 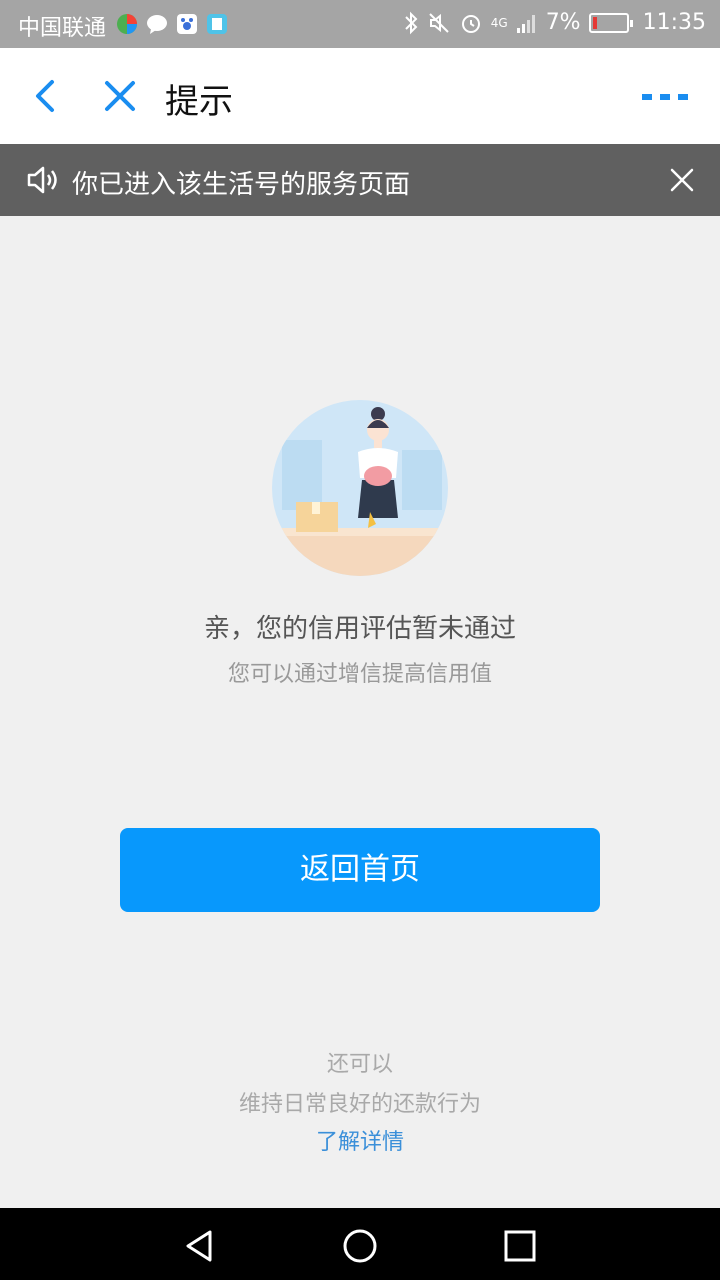 I want to click on learn-more-link: 了解详情, so click(x=360, y=1140).